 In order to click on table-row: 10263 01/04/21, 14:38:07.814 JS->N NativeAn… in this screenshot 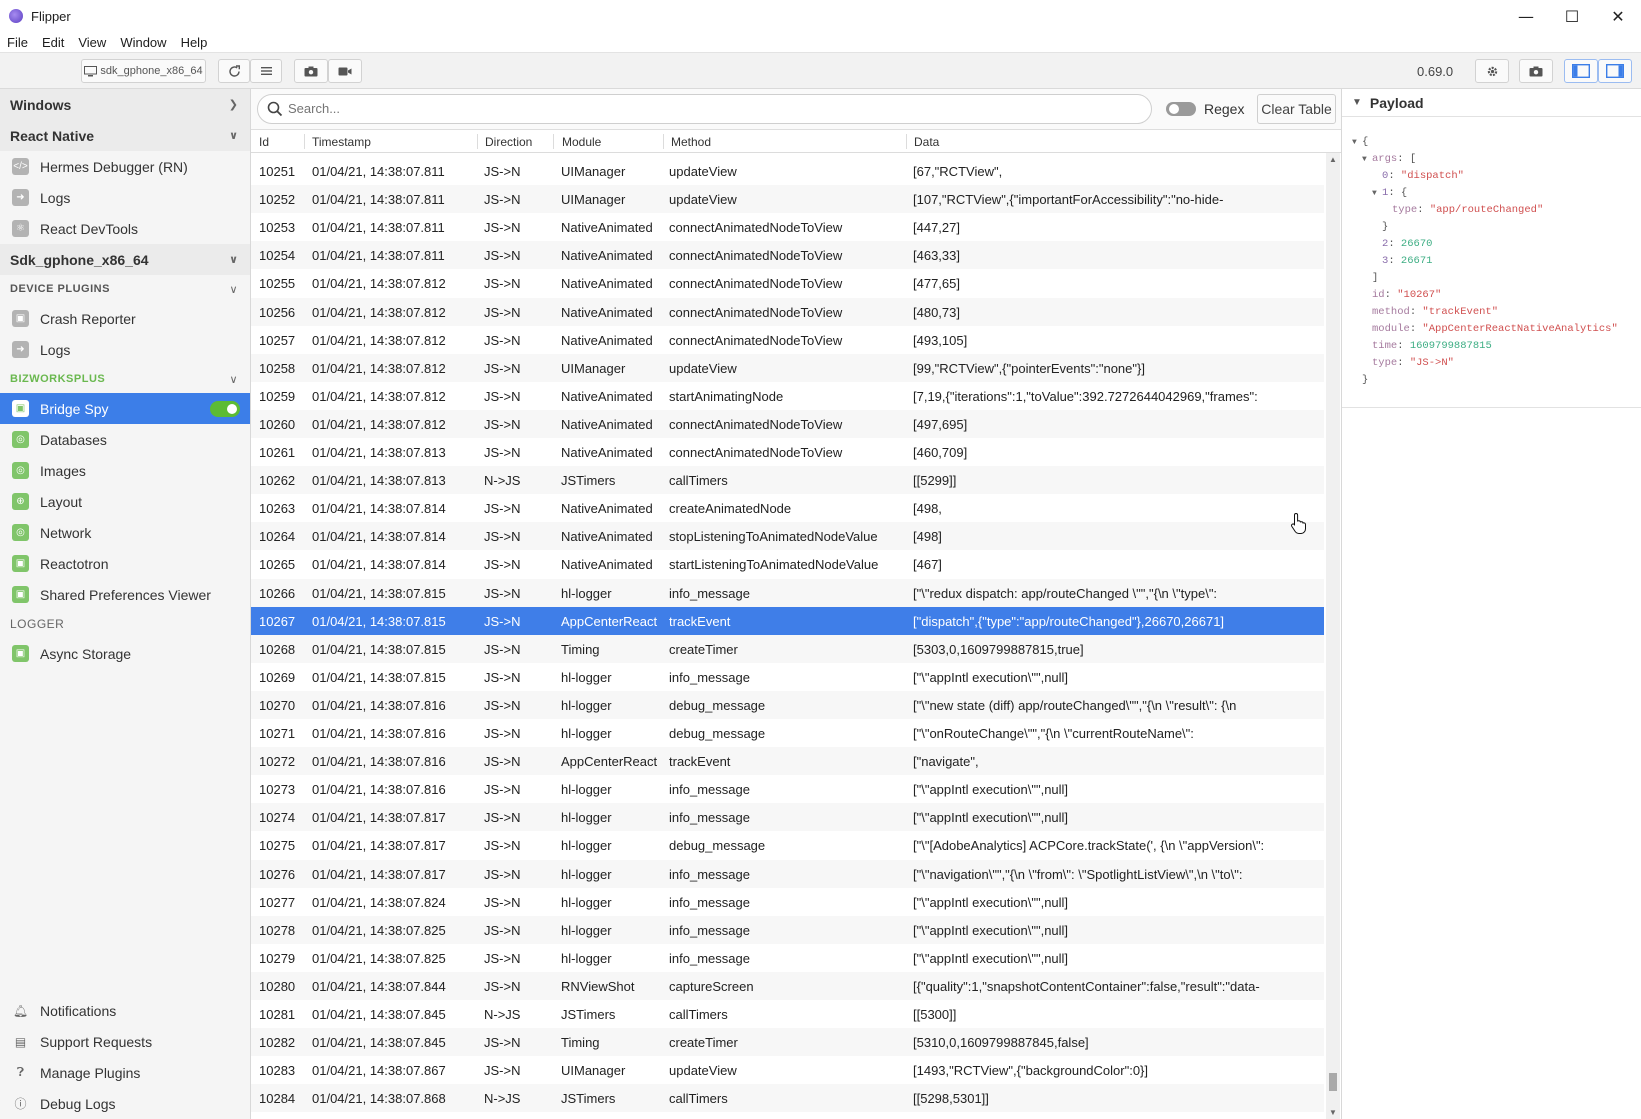, I will do `click(787, 508)`.